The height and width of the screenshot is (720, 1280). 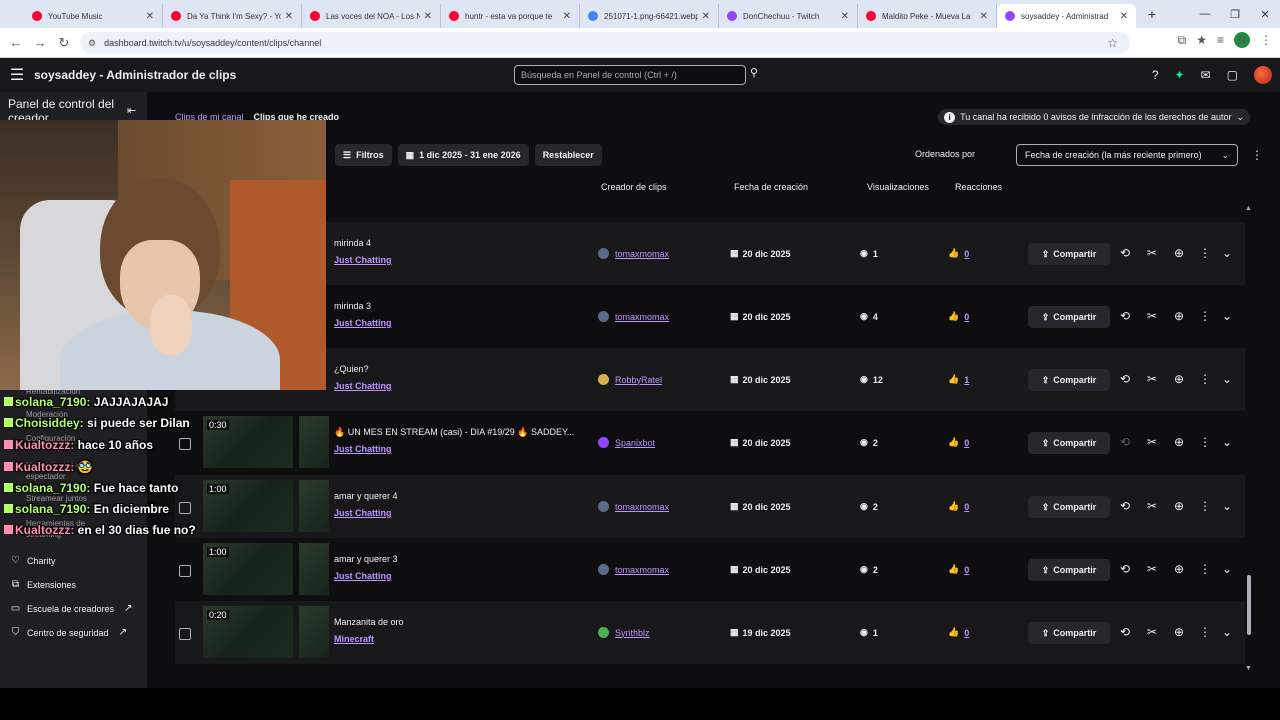 What do you see at coordinates (1180, 75) in the screenshot?
I see `creator-sparkle-icon: ✦` at bounding box center [1180, 75].